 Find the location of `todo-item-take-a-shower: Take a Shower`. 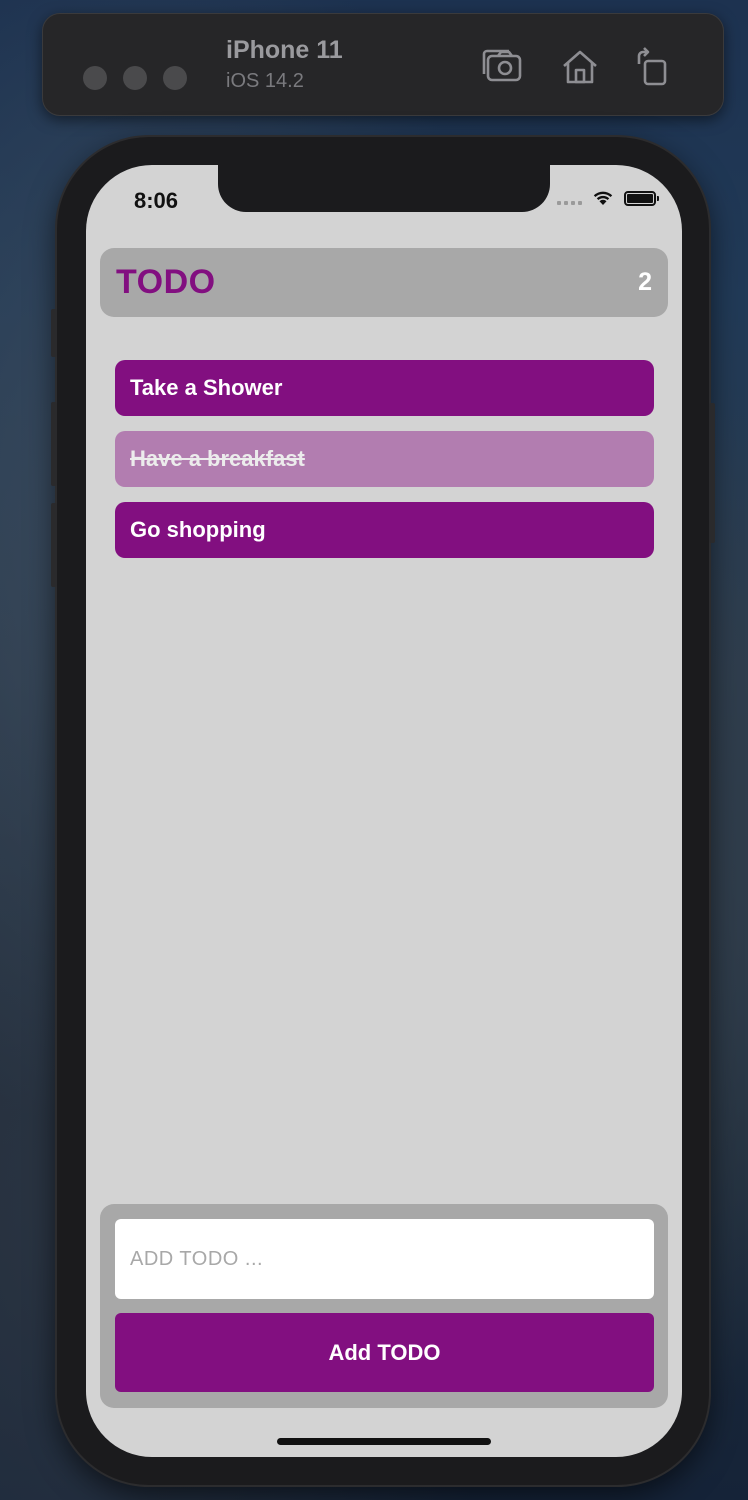

todo-item-take-a-shower: Take a Shower is located at coordinates (384, 388).